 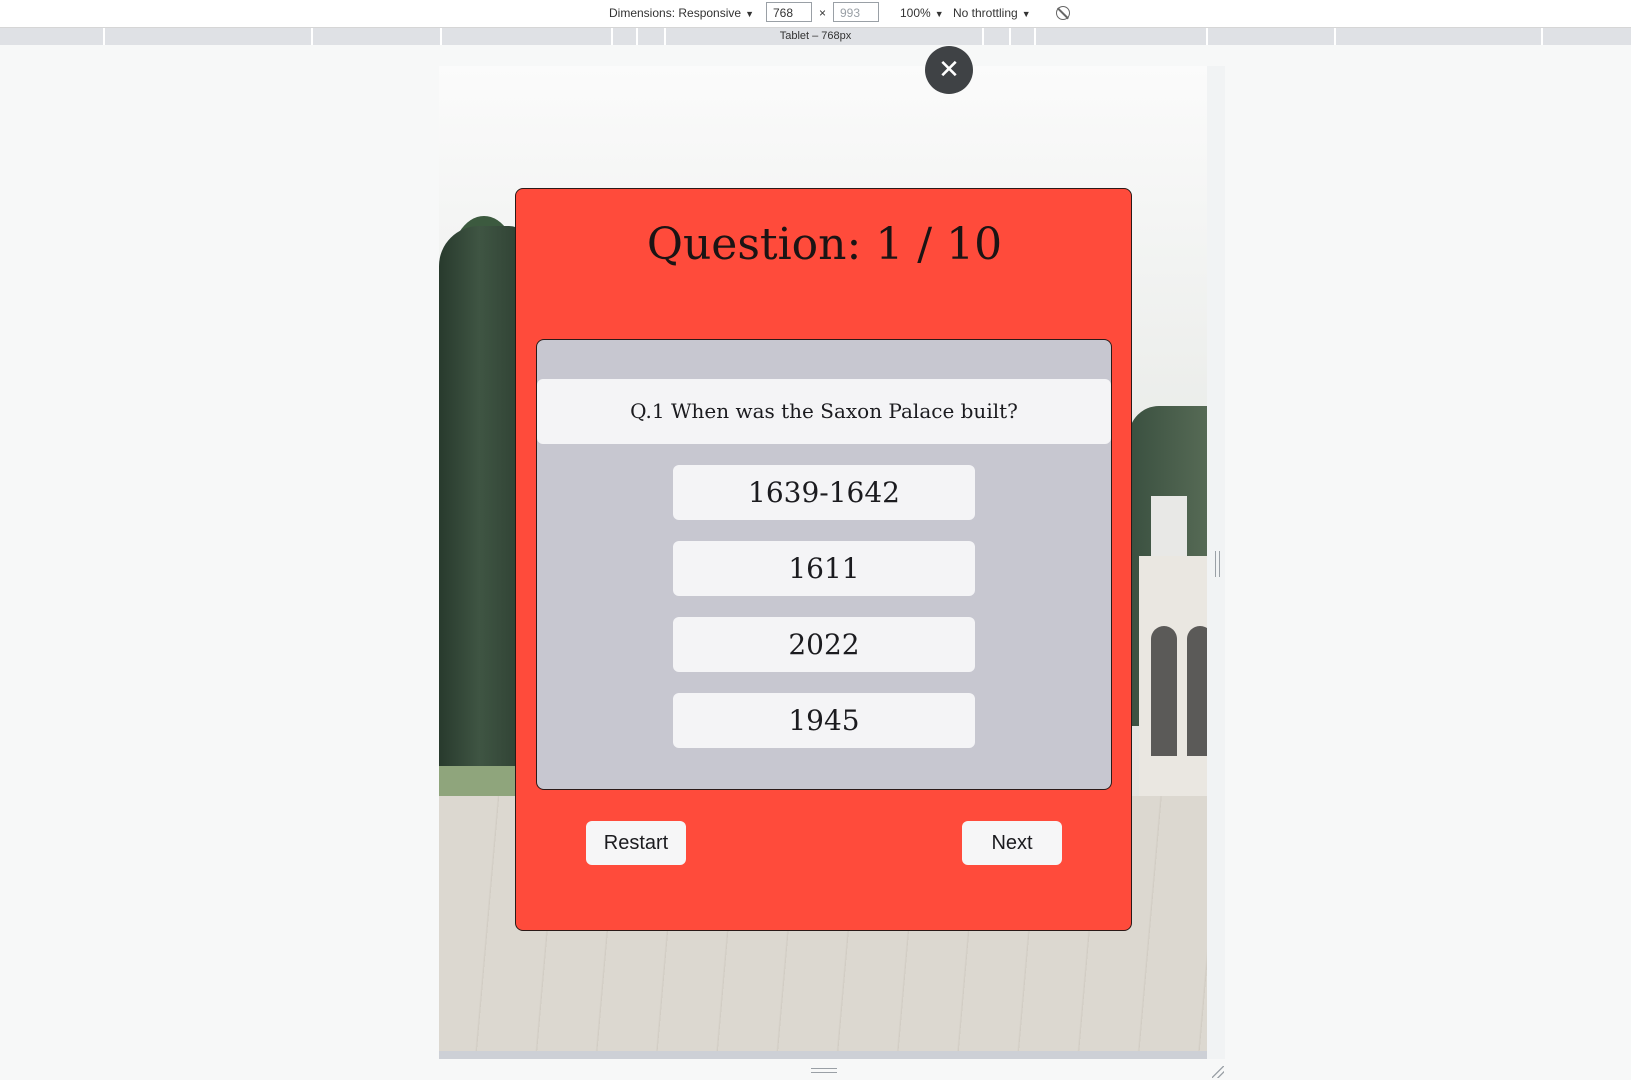 What do you see at coordinates (789, 12) in the screenshot?
I see `width-input: 768` at bounding box center [789, 12].